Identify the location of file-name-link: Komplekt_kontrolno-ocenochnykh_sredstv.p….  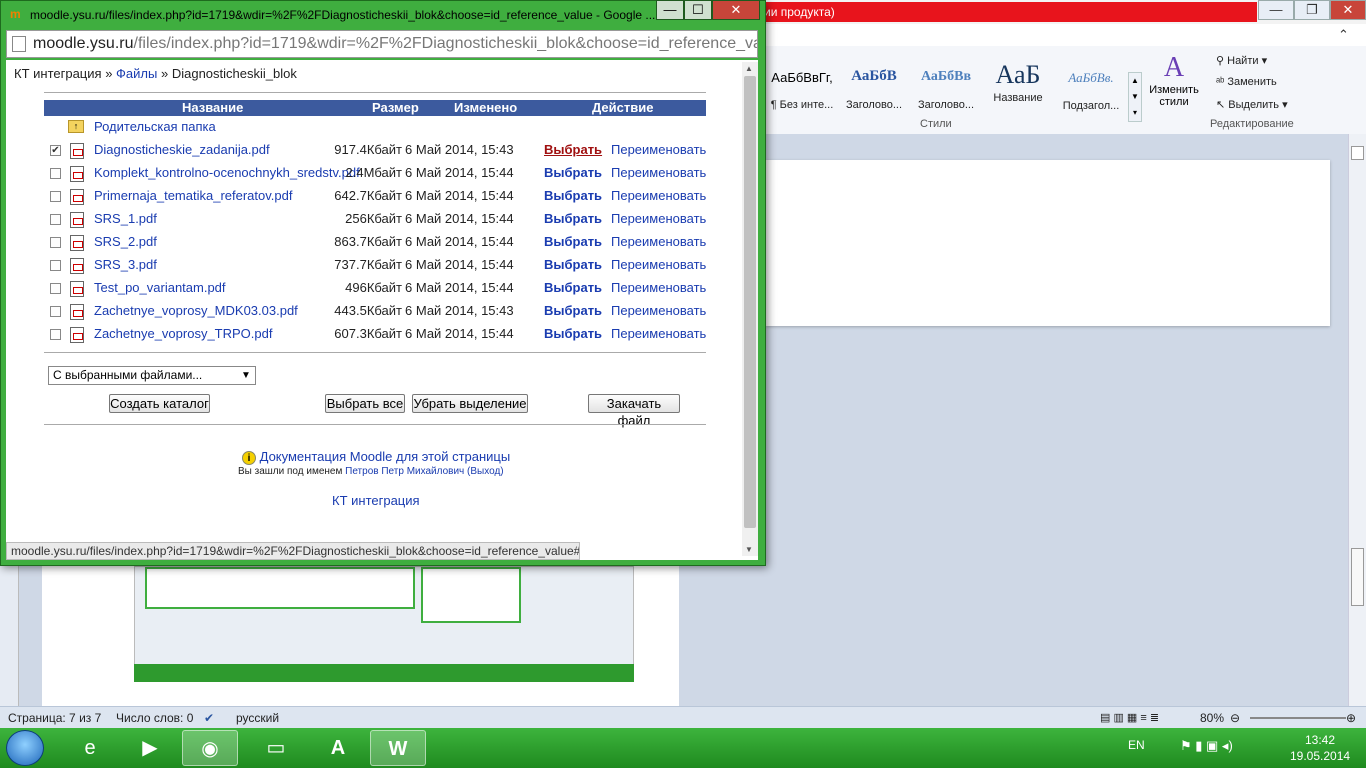
(227, 172).